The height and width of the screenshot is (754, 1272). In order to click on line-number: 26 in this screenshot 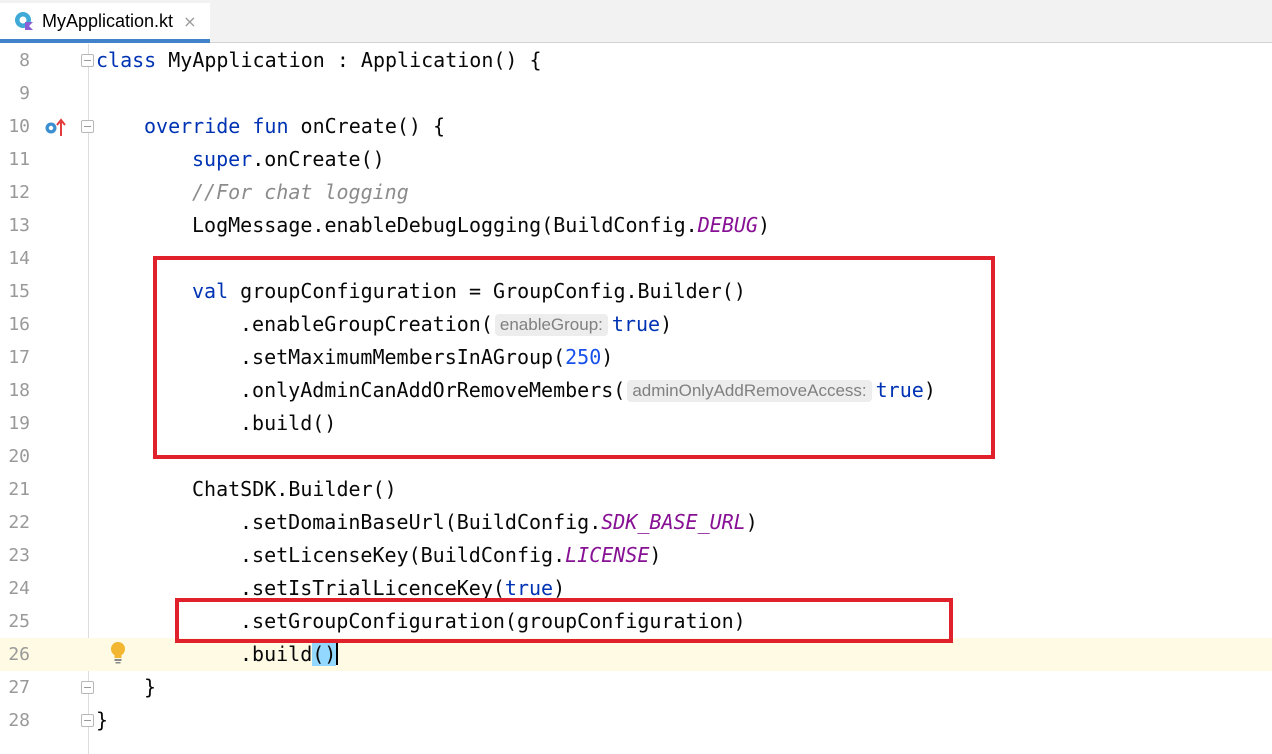, I will do `click(19, 654)`.